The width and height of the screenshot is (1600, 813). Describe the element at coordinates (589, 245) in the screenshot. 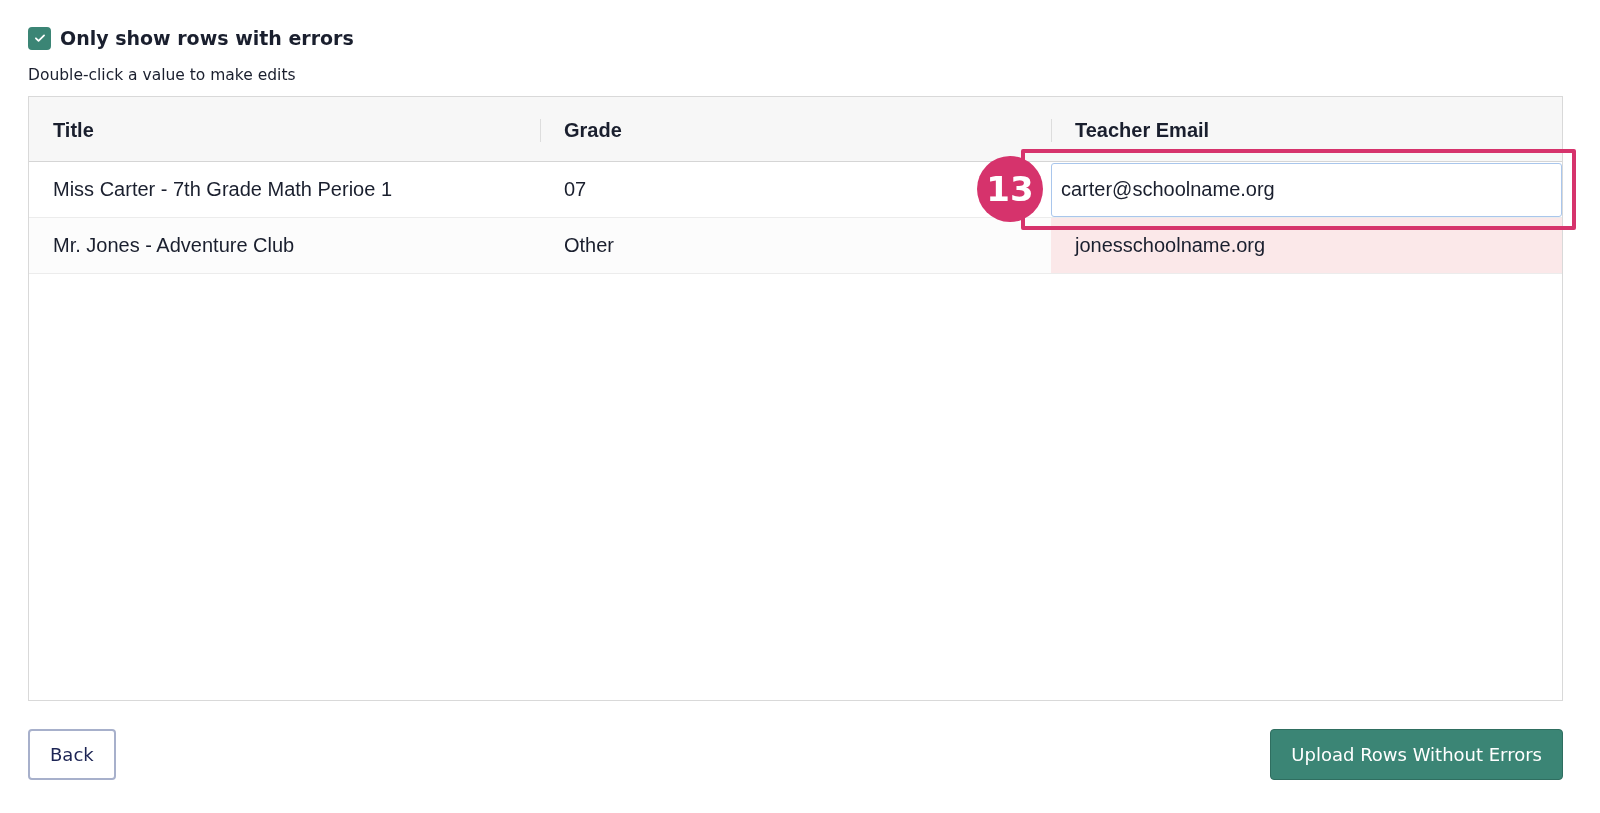

I see `table-cell: Other` at that location.